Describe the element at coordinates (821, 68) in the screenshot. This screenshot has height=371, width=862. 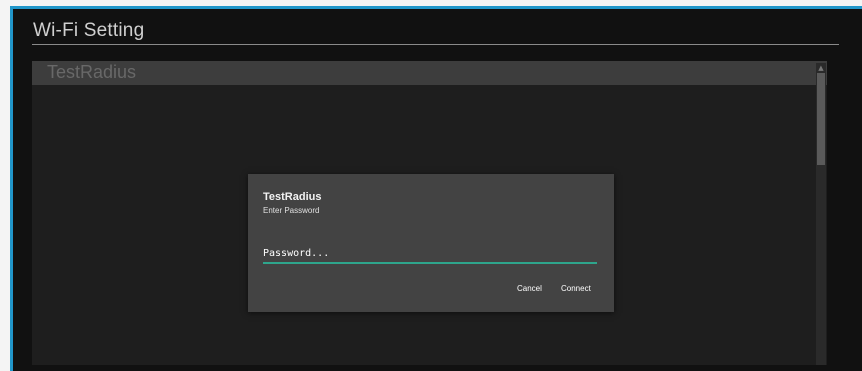
I see `scroll-up-icon: ▲` at that location.